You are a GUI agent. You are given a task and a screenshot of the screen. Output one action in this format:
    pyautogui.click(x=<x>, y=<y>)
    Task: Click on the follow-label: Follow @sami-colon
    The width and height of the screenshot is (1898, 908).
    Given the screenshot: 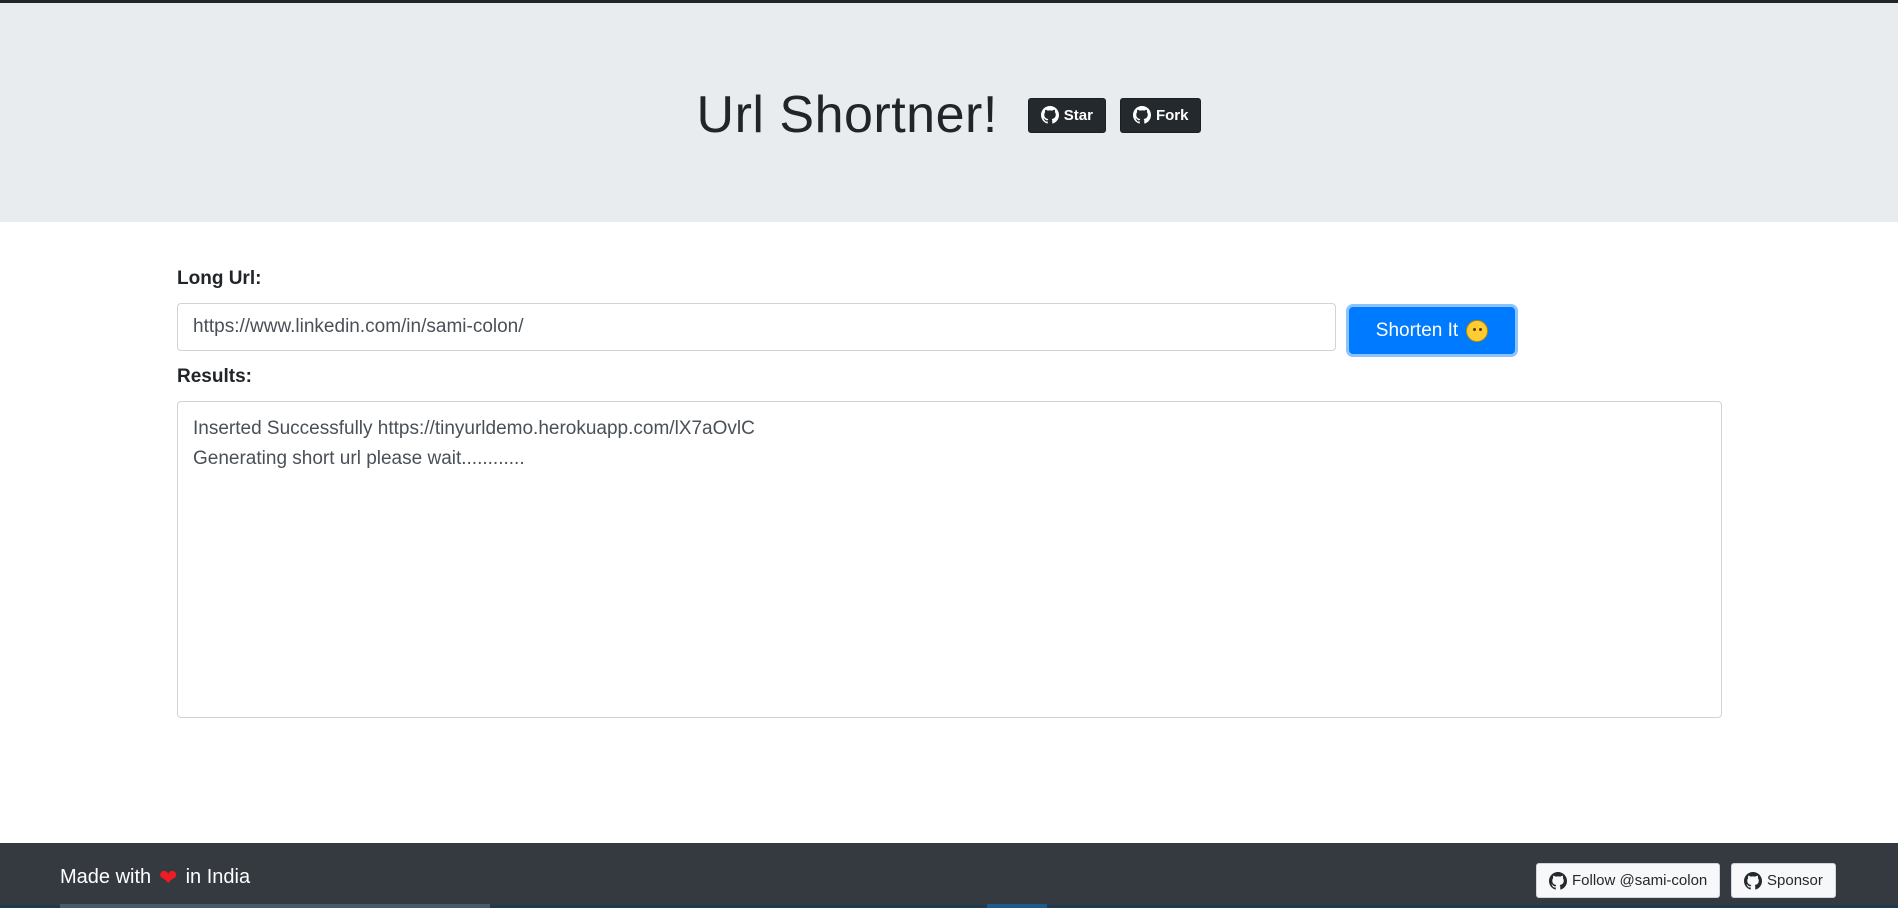 What is the action you would take?
    pyautogui.click(x=1640, y=880)
    